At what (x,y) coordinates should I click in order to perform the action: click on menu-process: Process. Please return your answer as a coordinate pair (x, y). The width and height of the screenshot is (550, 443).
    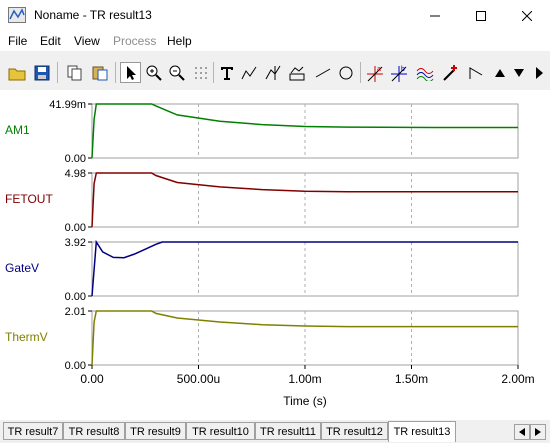
    Looking at the image, I should click on (134, 41).